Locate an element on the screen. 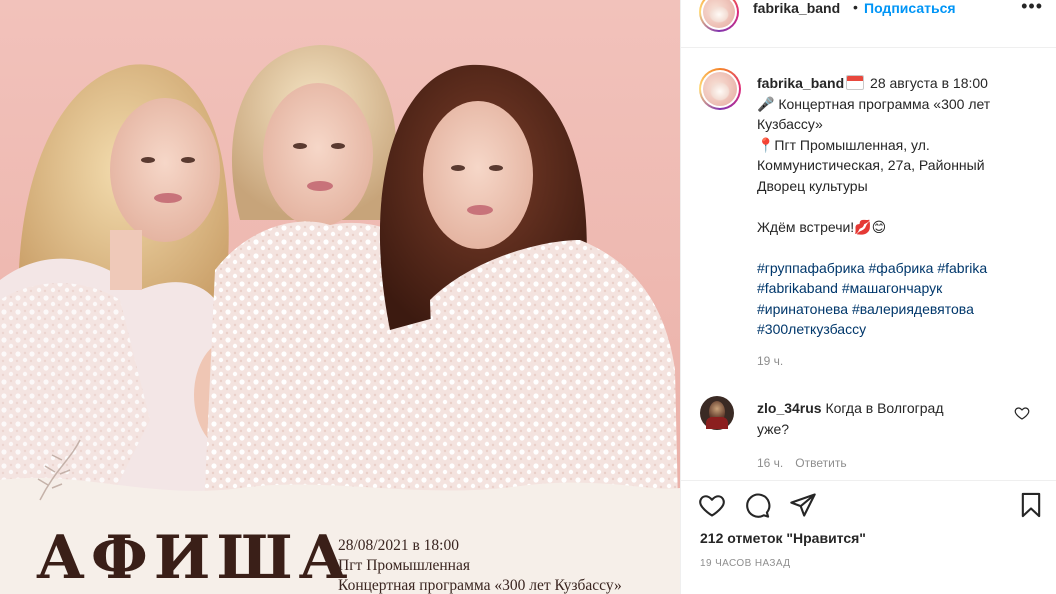 The width and height of the screenshot is (1056, 594). commenter-avatar is located at coordinates (717, 413).